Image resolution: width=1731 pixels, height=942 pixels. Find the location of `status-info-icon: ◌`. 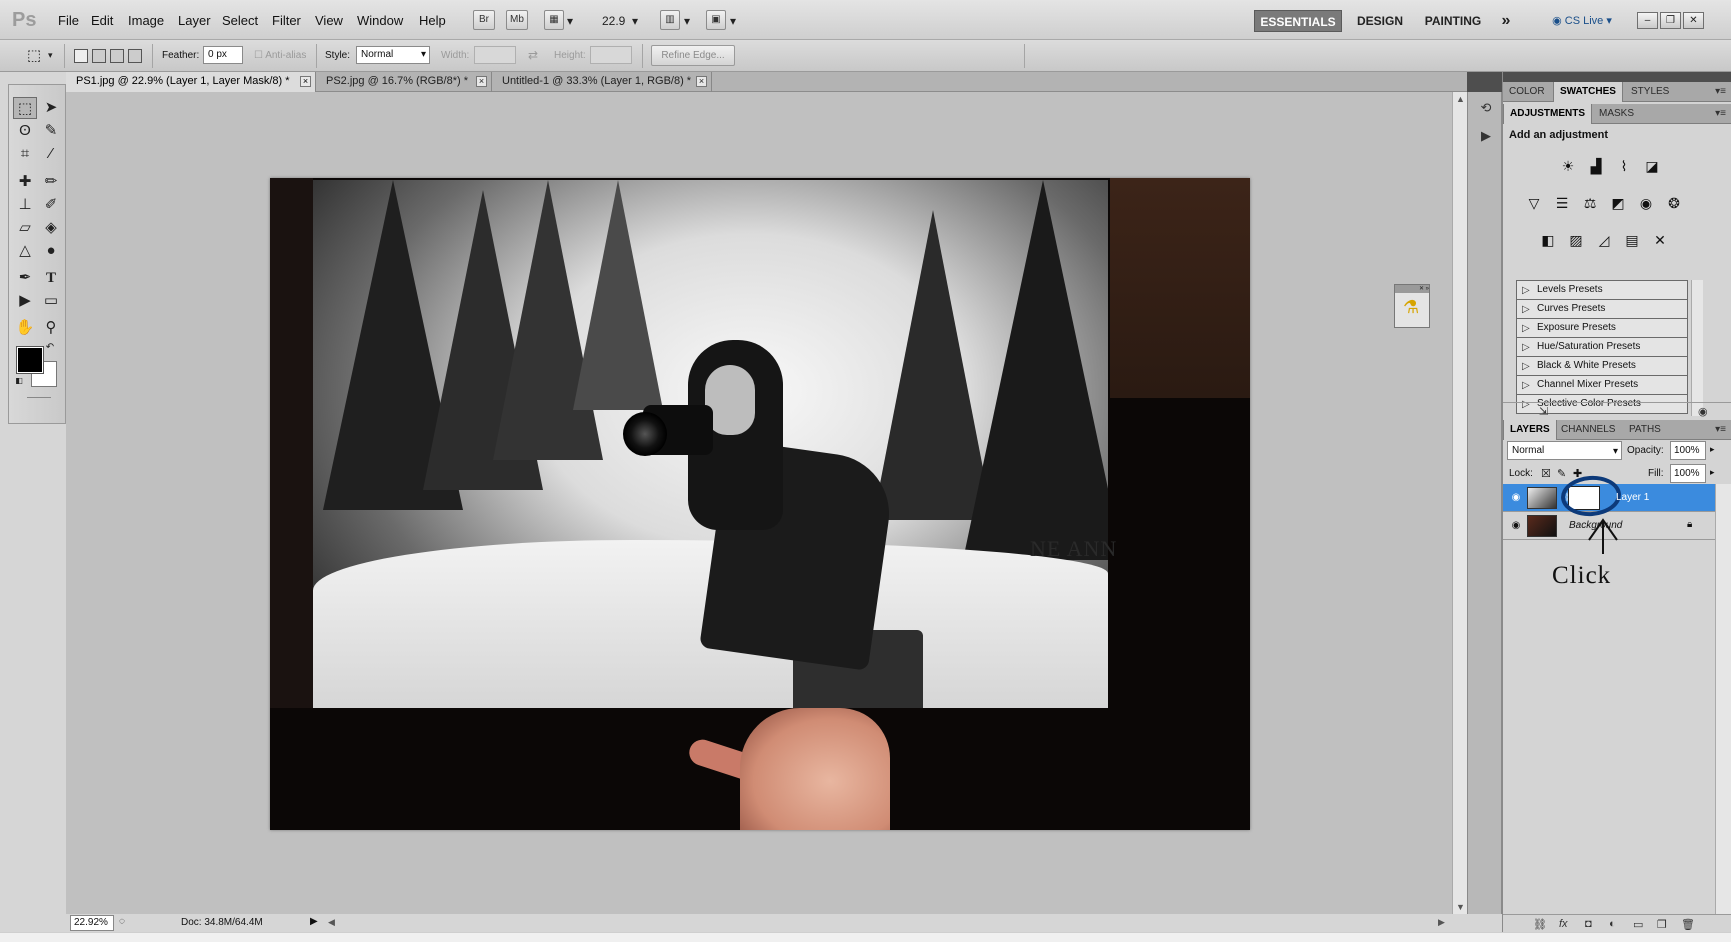

status-info-icon: ◌ is located at coordinates (122, 921).